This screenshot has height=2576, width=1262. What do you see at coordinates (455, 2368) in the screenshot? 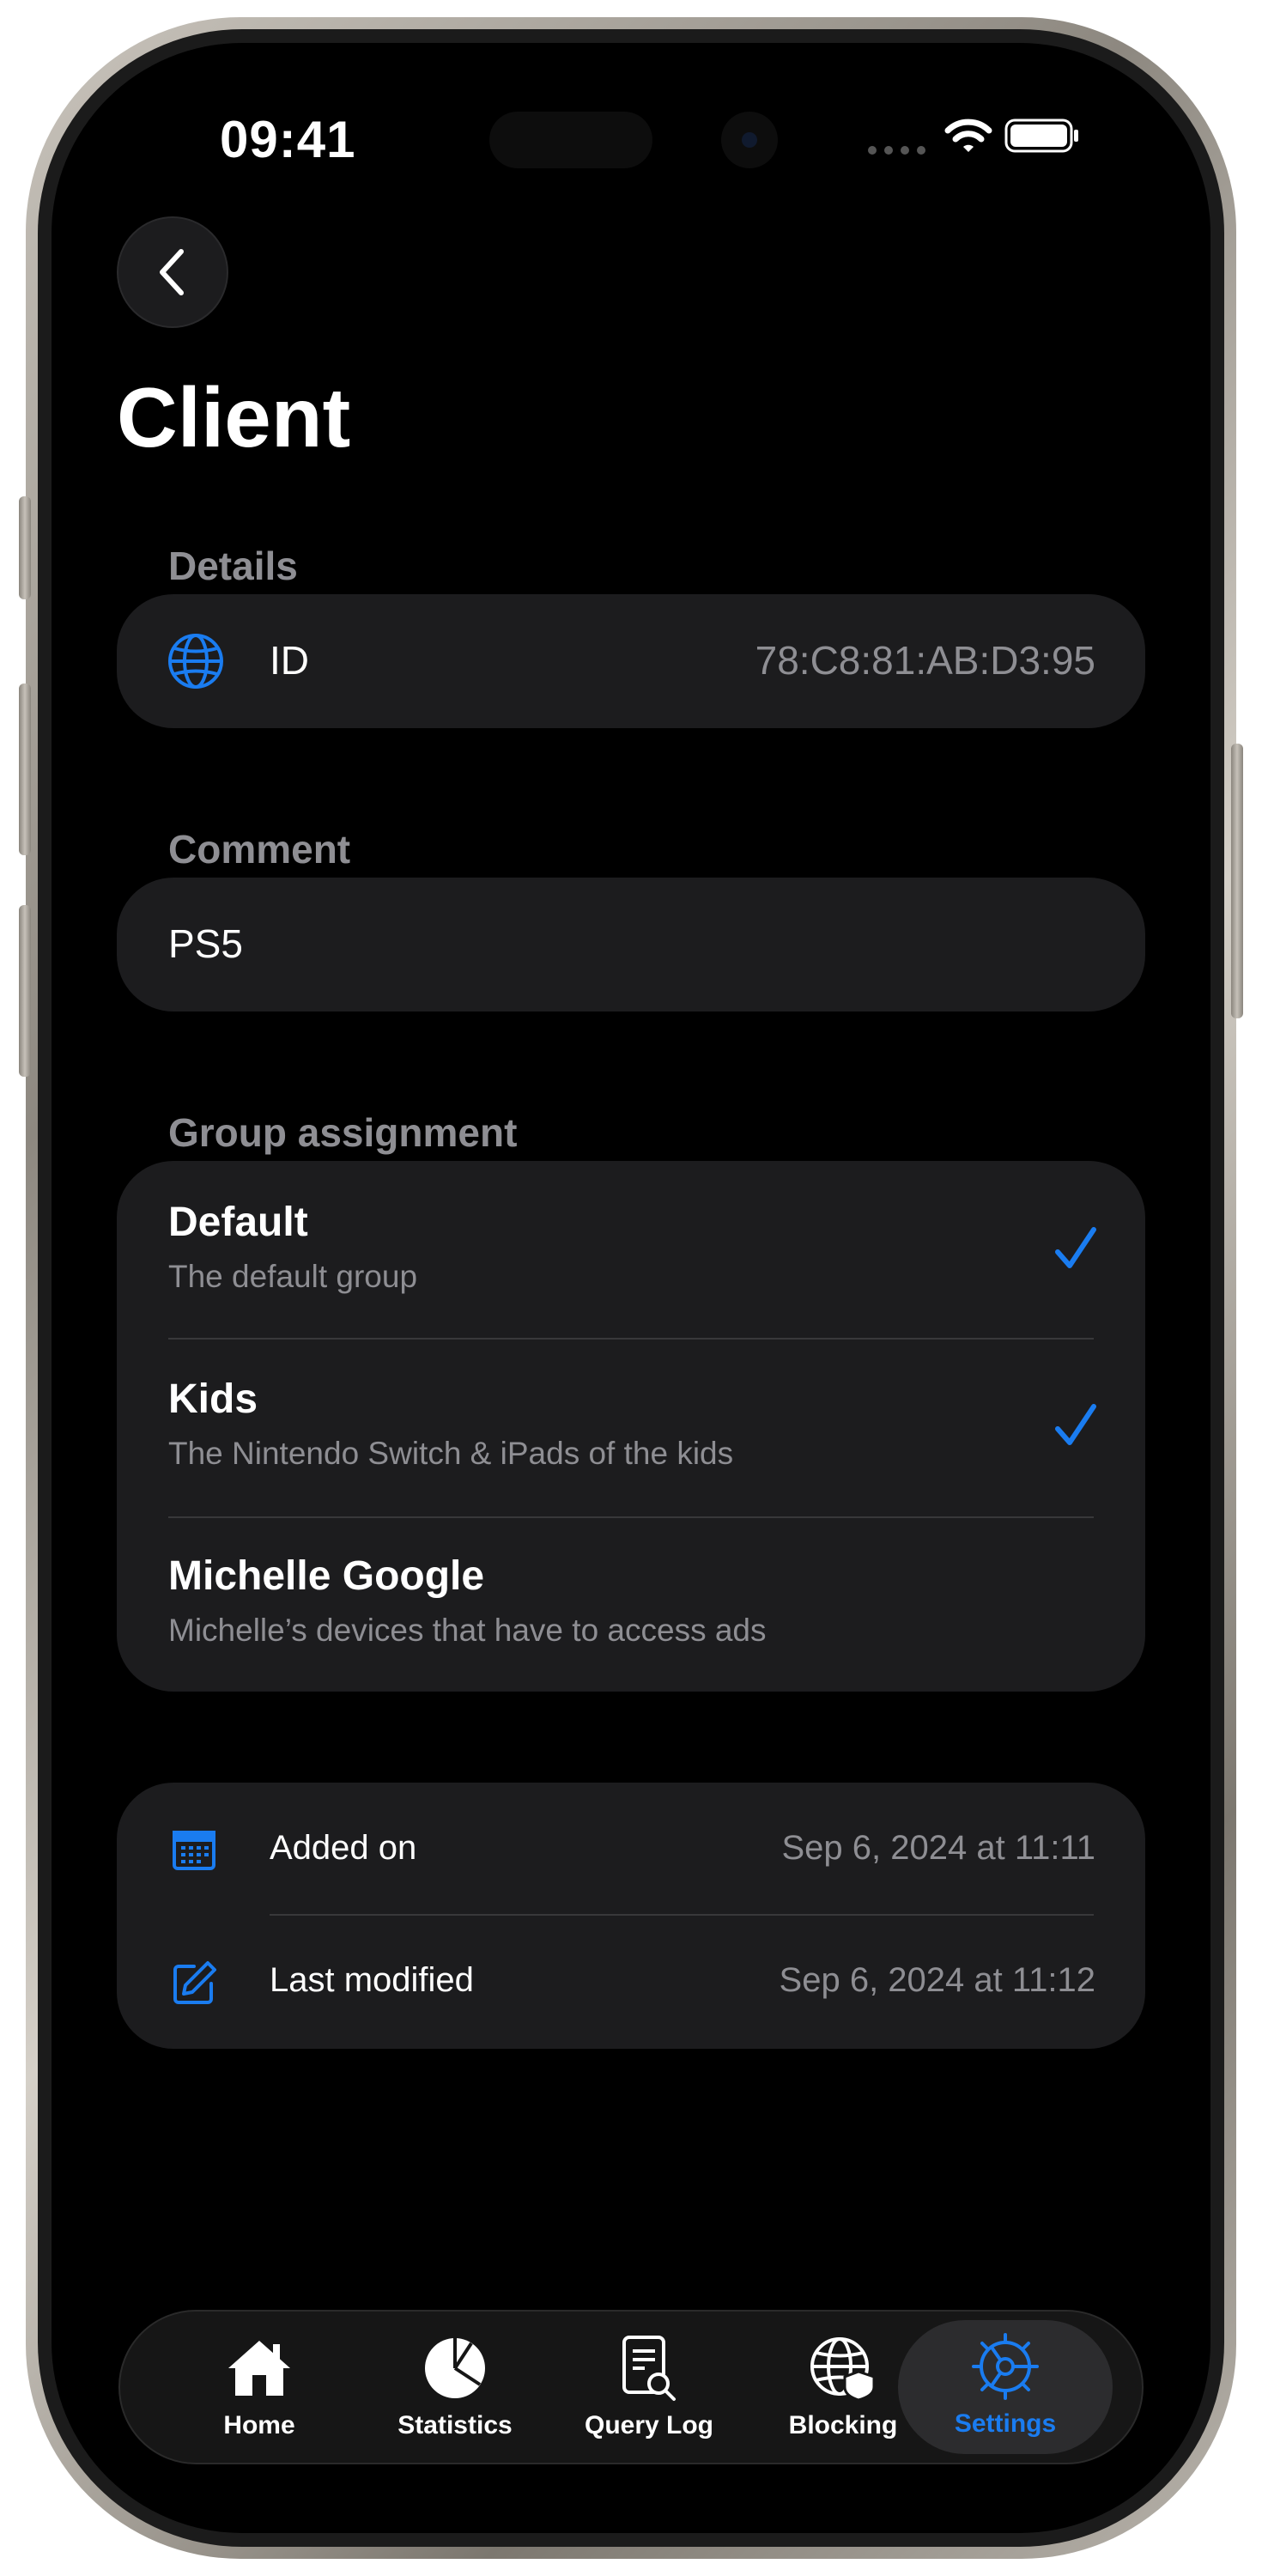
I see `pie-chart-icon` at bounding box center [455, 2368].